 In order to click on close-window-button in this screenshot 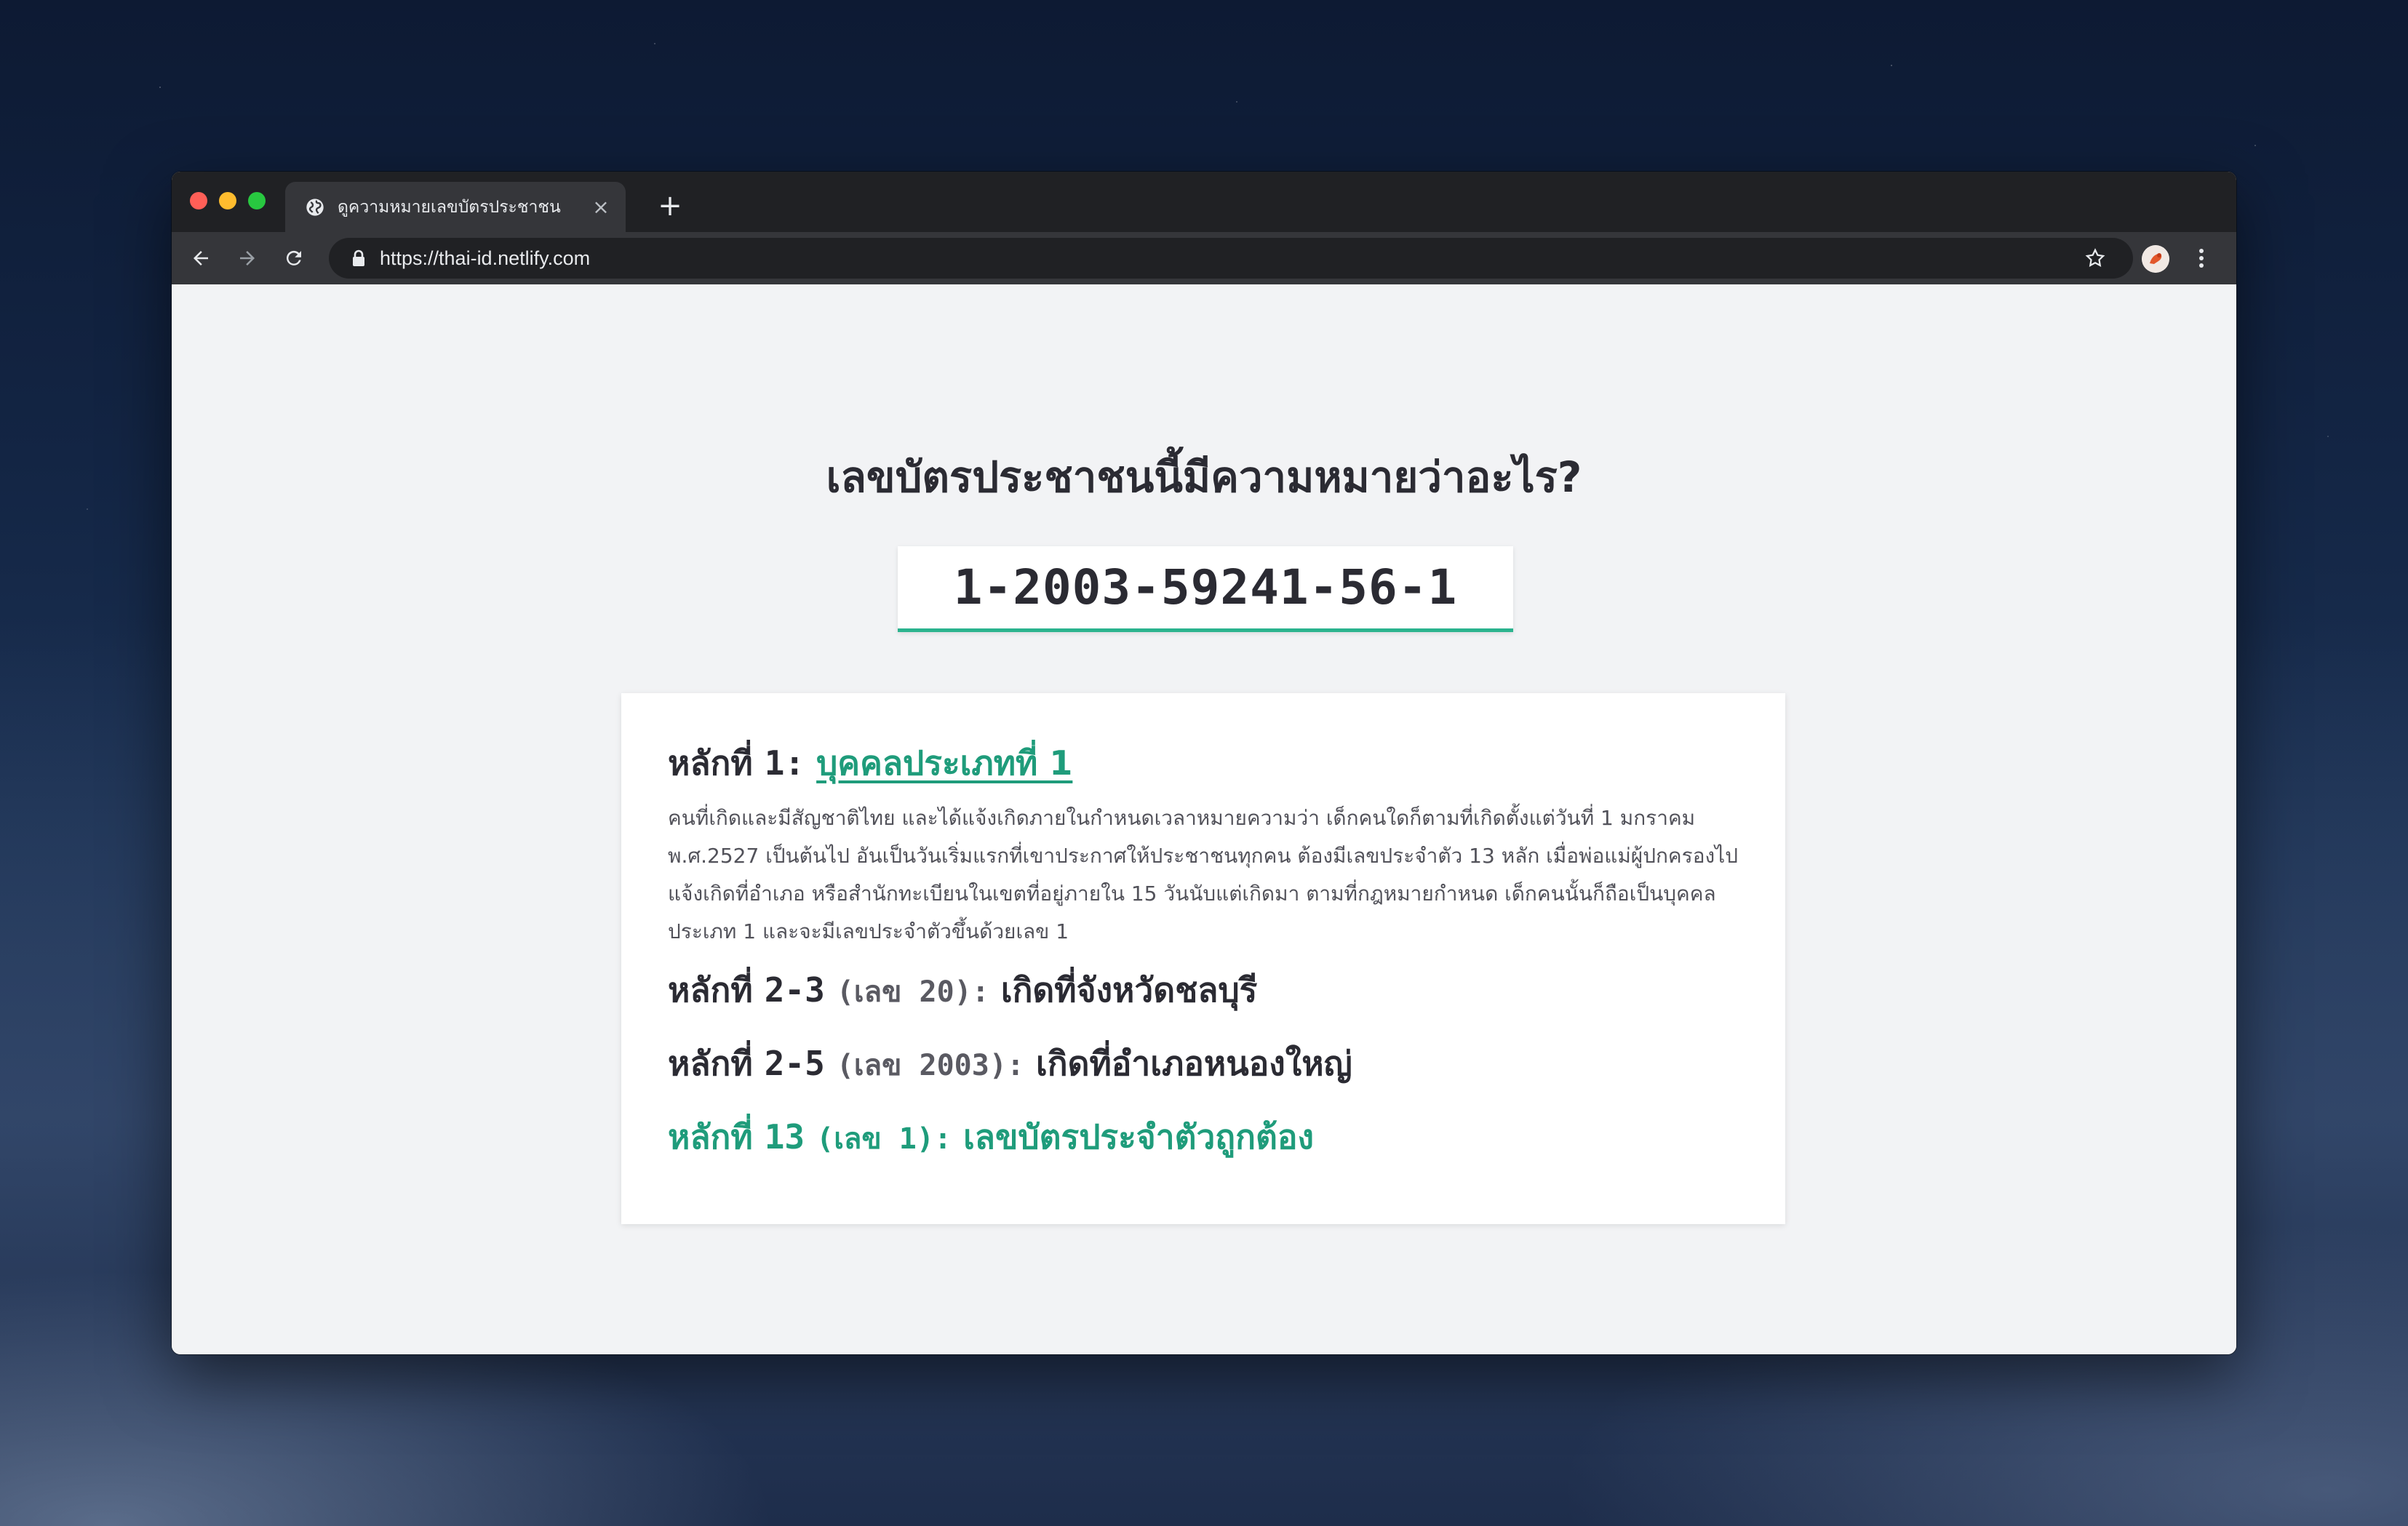, I will do `click(198, 200)`.